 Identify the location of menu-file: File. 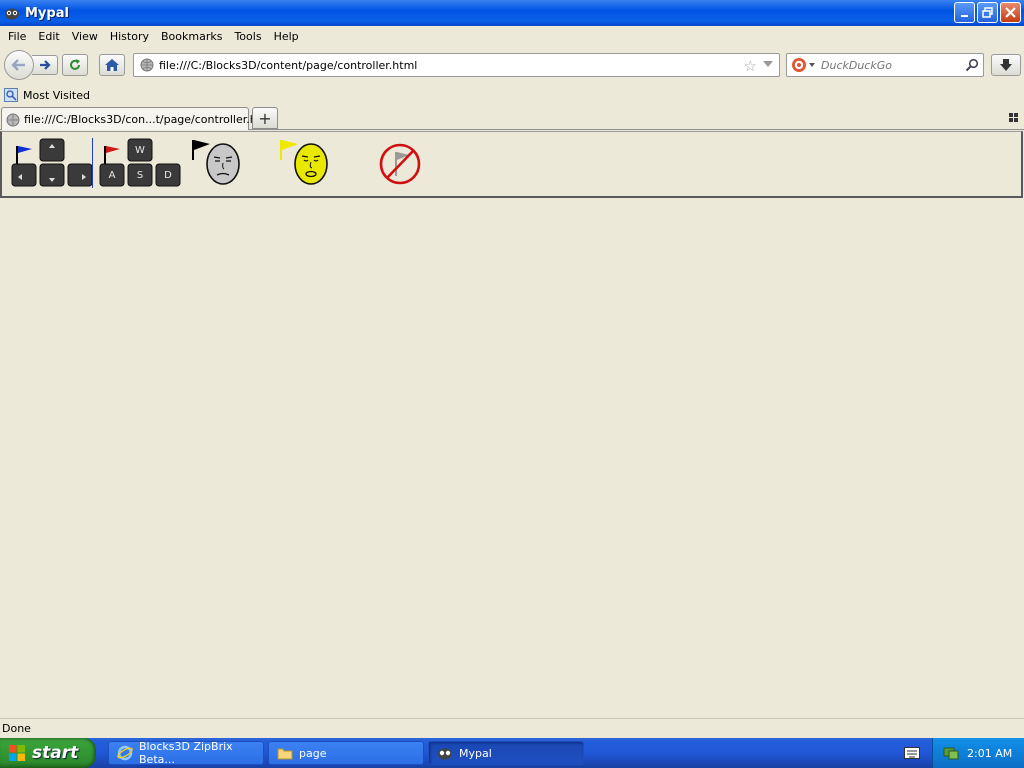
(17, 36).